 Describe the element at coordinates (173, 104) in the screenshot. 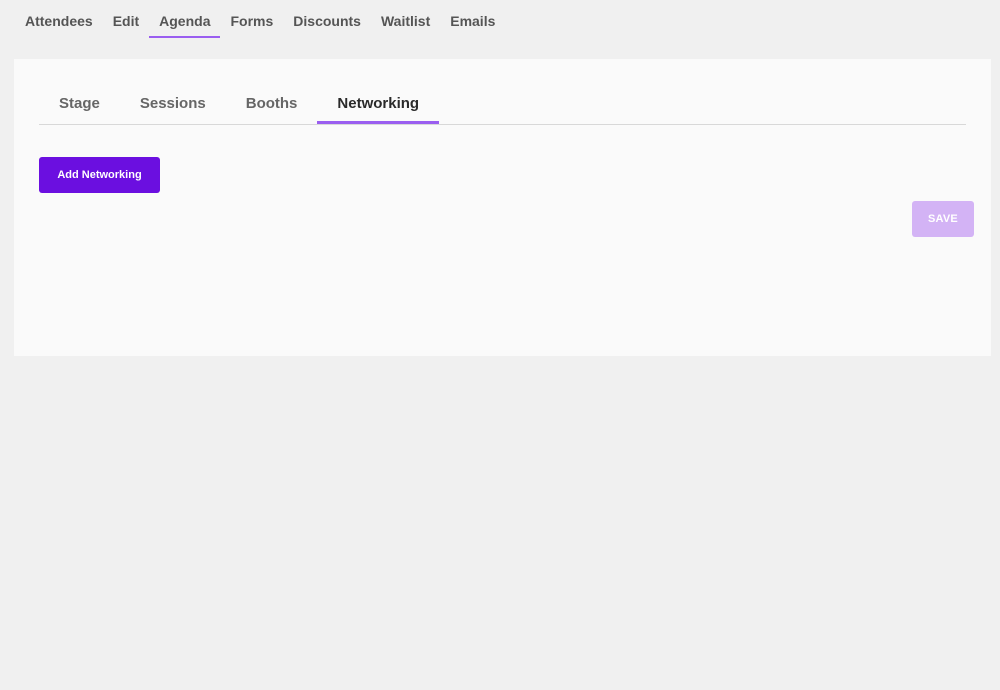

I see `tab-sessions: Sessions` at that location.